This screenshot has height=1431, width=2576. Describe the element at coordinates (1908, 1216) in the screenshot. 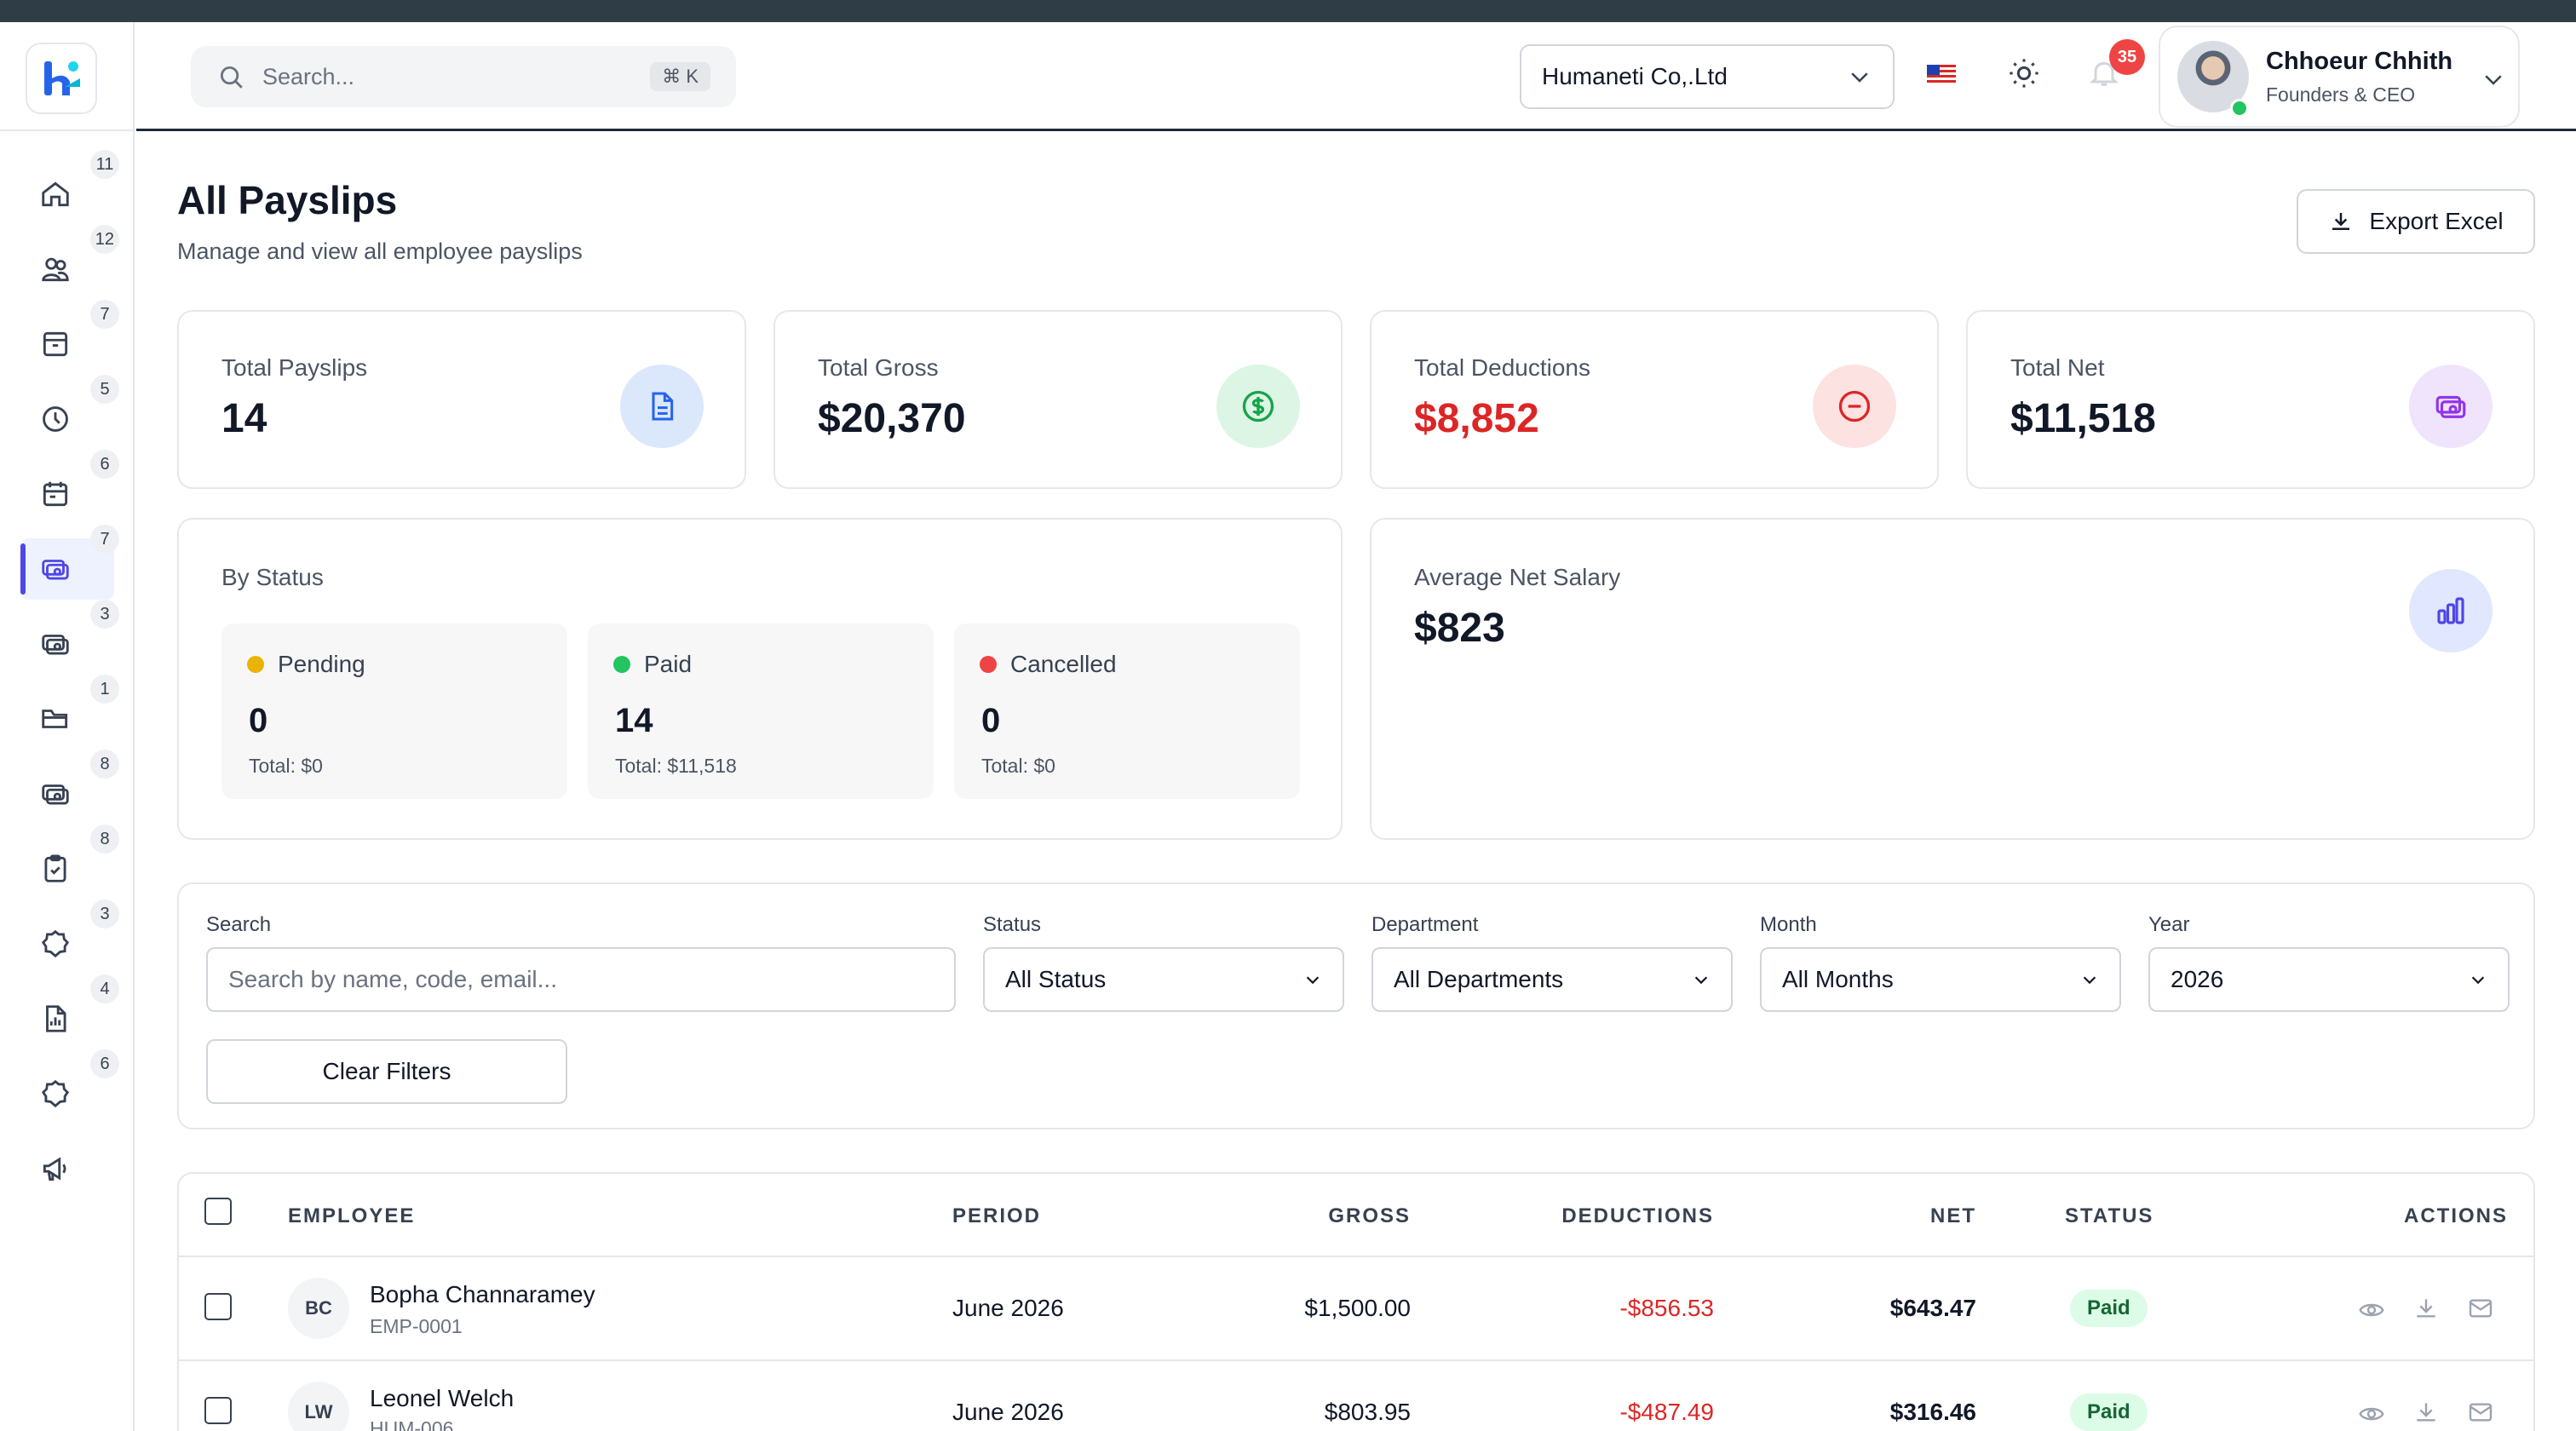

I see `column-header-net: NET` at that location.